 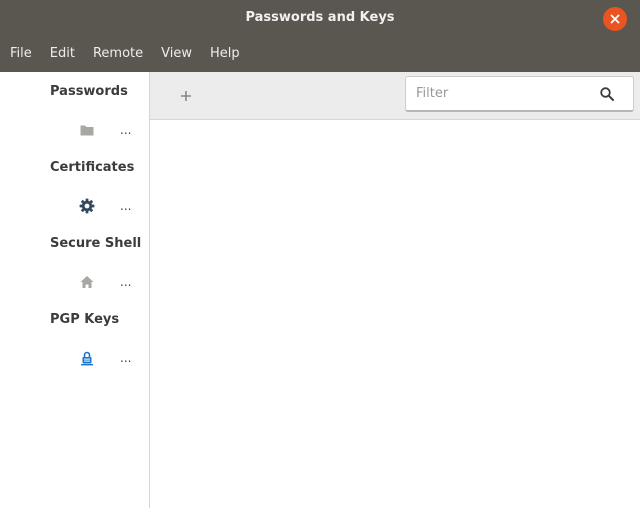 I want to click on close-button, so click(x=615, y=19).